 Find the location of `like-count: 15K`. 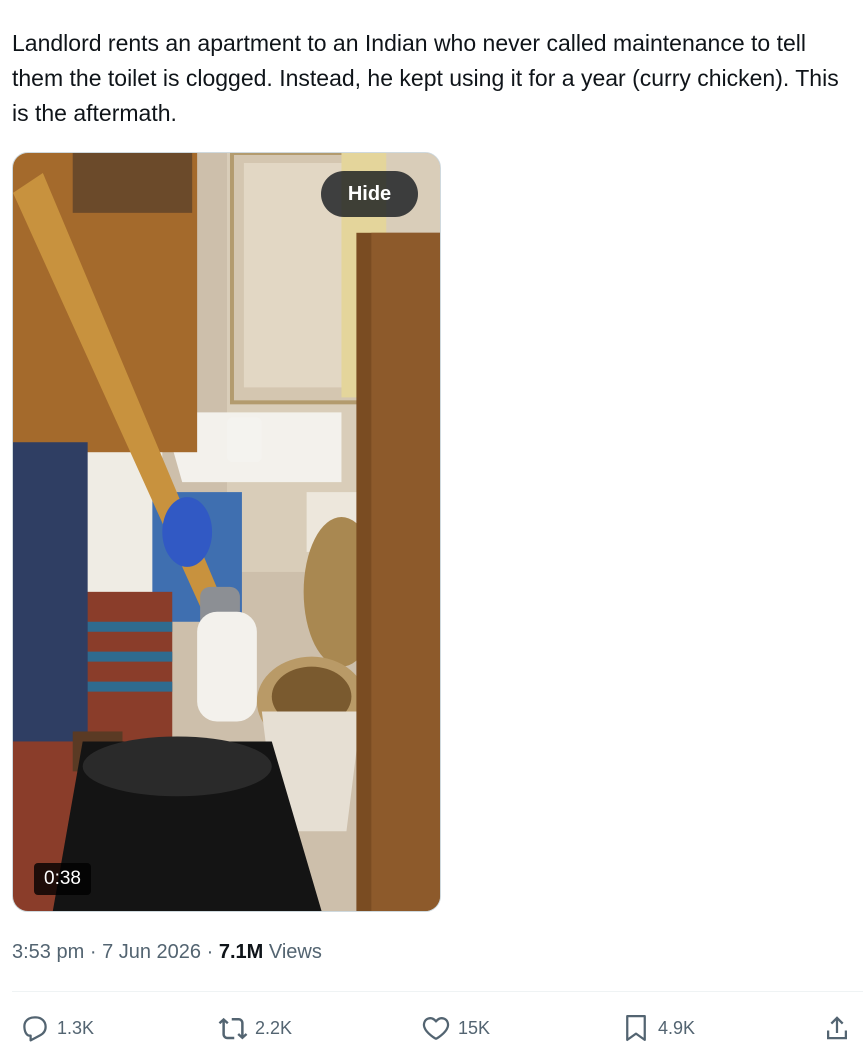

like-count: 15K is located at coordinates (474, 1027).